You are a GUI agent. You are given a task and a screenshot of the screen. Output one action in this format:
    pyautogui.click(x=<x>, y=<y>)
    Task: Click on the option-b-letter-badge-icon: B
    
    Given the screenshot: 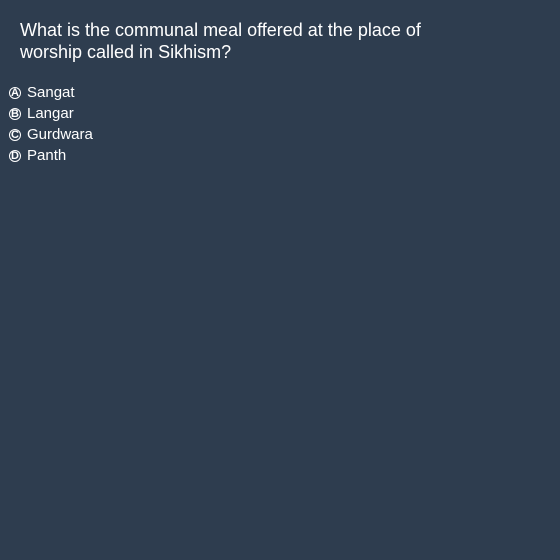 What is the action you would take?
    pyautogui.click(x=15, y=114)
    